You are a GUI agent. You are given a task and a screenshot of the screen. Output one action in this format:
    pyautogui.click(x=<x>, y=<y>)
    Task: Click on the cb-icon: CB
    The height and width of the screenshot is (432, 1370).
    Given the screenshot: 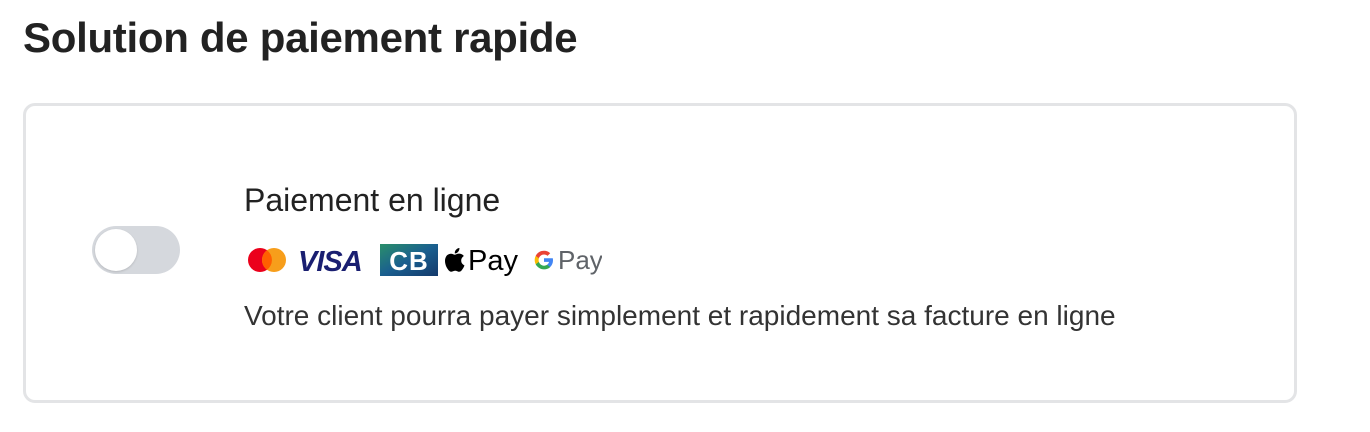 What is the action you would take?
    pyautogui.click(x=409, y=260)
    